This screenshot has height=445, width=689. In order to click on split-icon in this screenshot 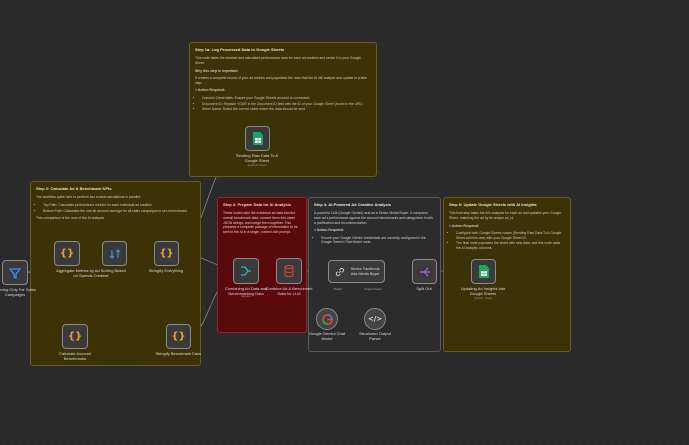, I will do `click(424, 271)`.